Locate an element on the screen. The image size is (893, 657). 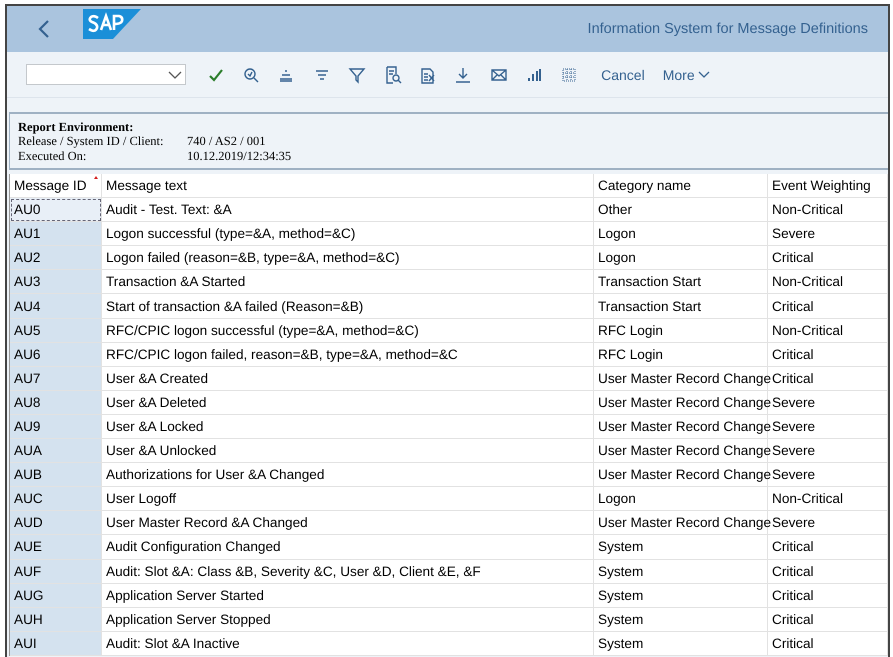
table-cell: User Master Record &A Changed is located at coordinates (348, 523).